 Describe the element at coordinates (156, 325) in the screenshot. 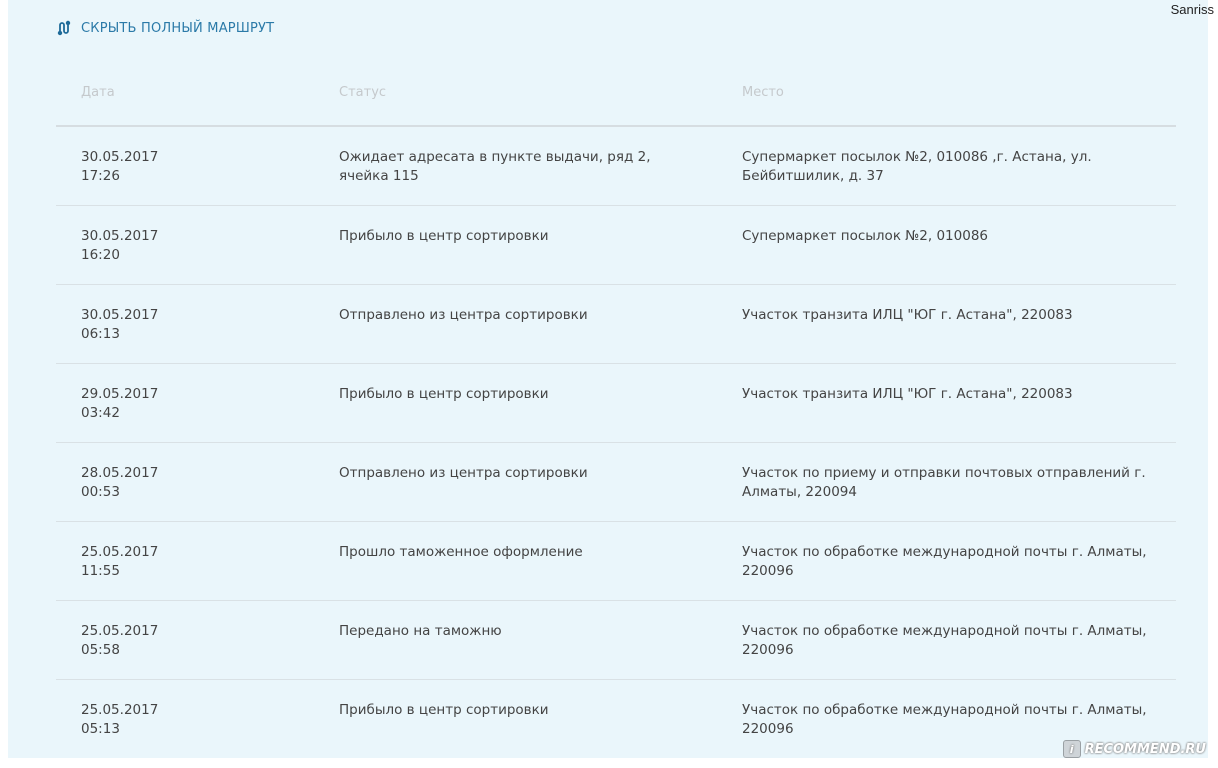

I see `row-datetime: 30.05.2017 06:13` at that location.